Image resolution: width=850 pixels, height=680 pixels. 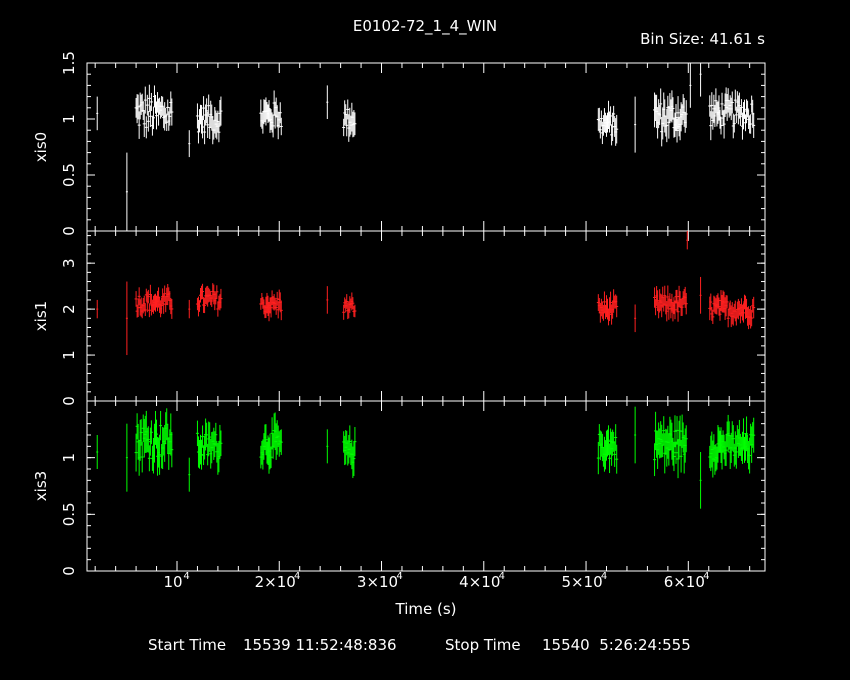 I want to click on xtick-label: 3×10, so click(x=377, y=582).